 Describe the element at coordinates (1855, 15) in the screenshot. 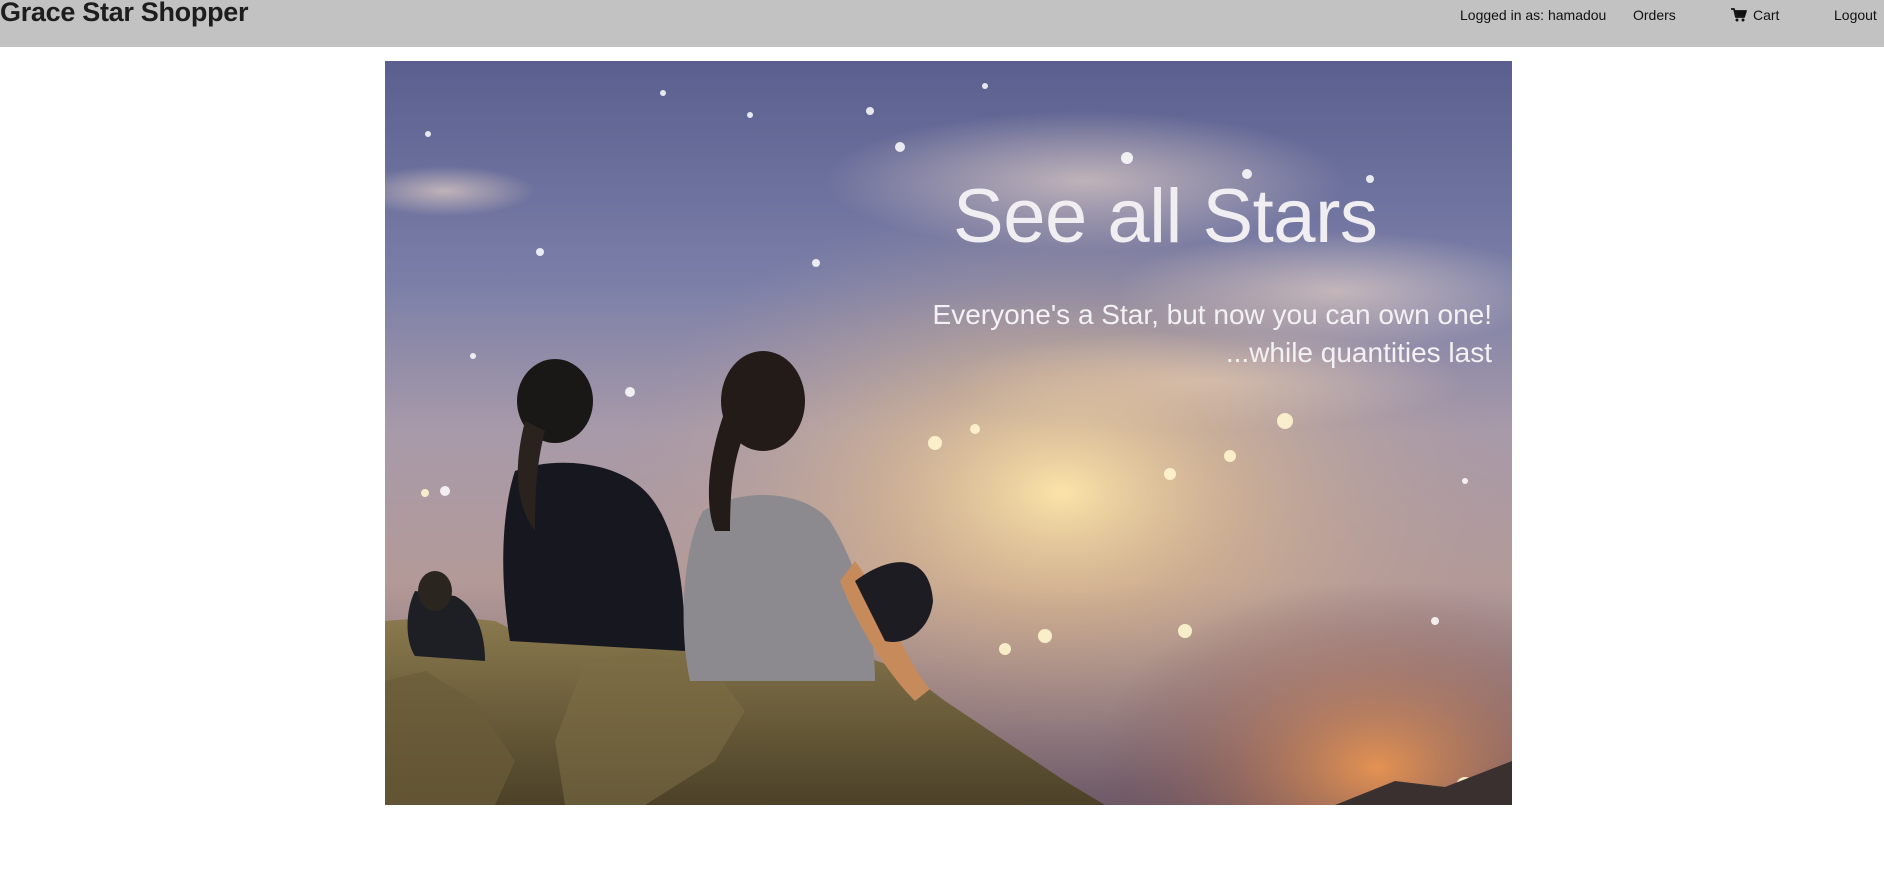

I see `nav-logout-link: Logout` at that location.